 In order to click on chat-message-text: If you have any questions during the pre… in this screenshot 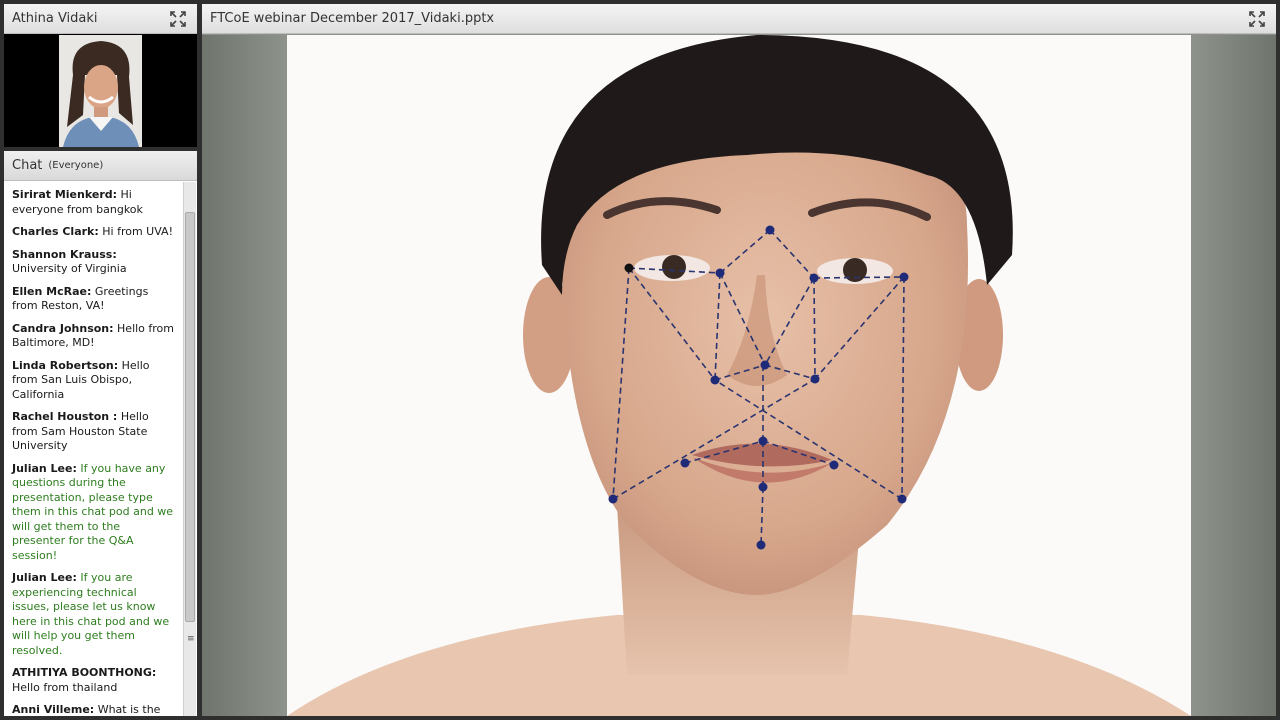, I will do `click(93, 511)`.